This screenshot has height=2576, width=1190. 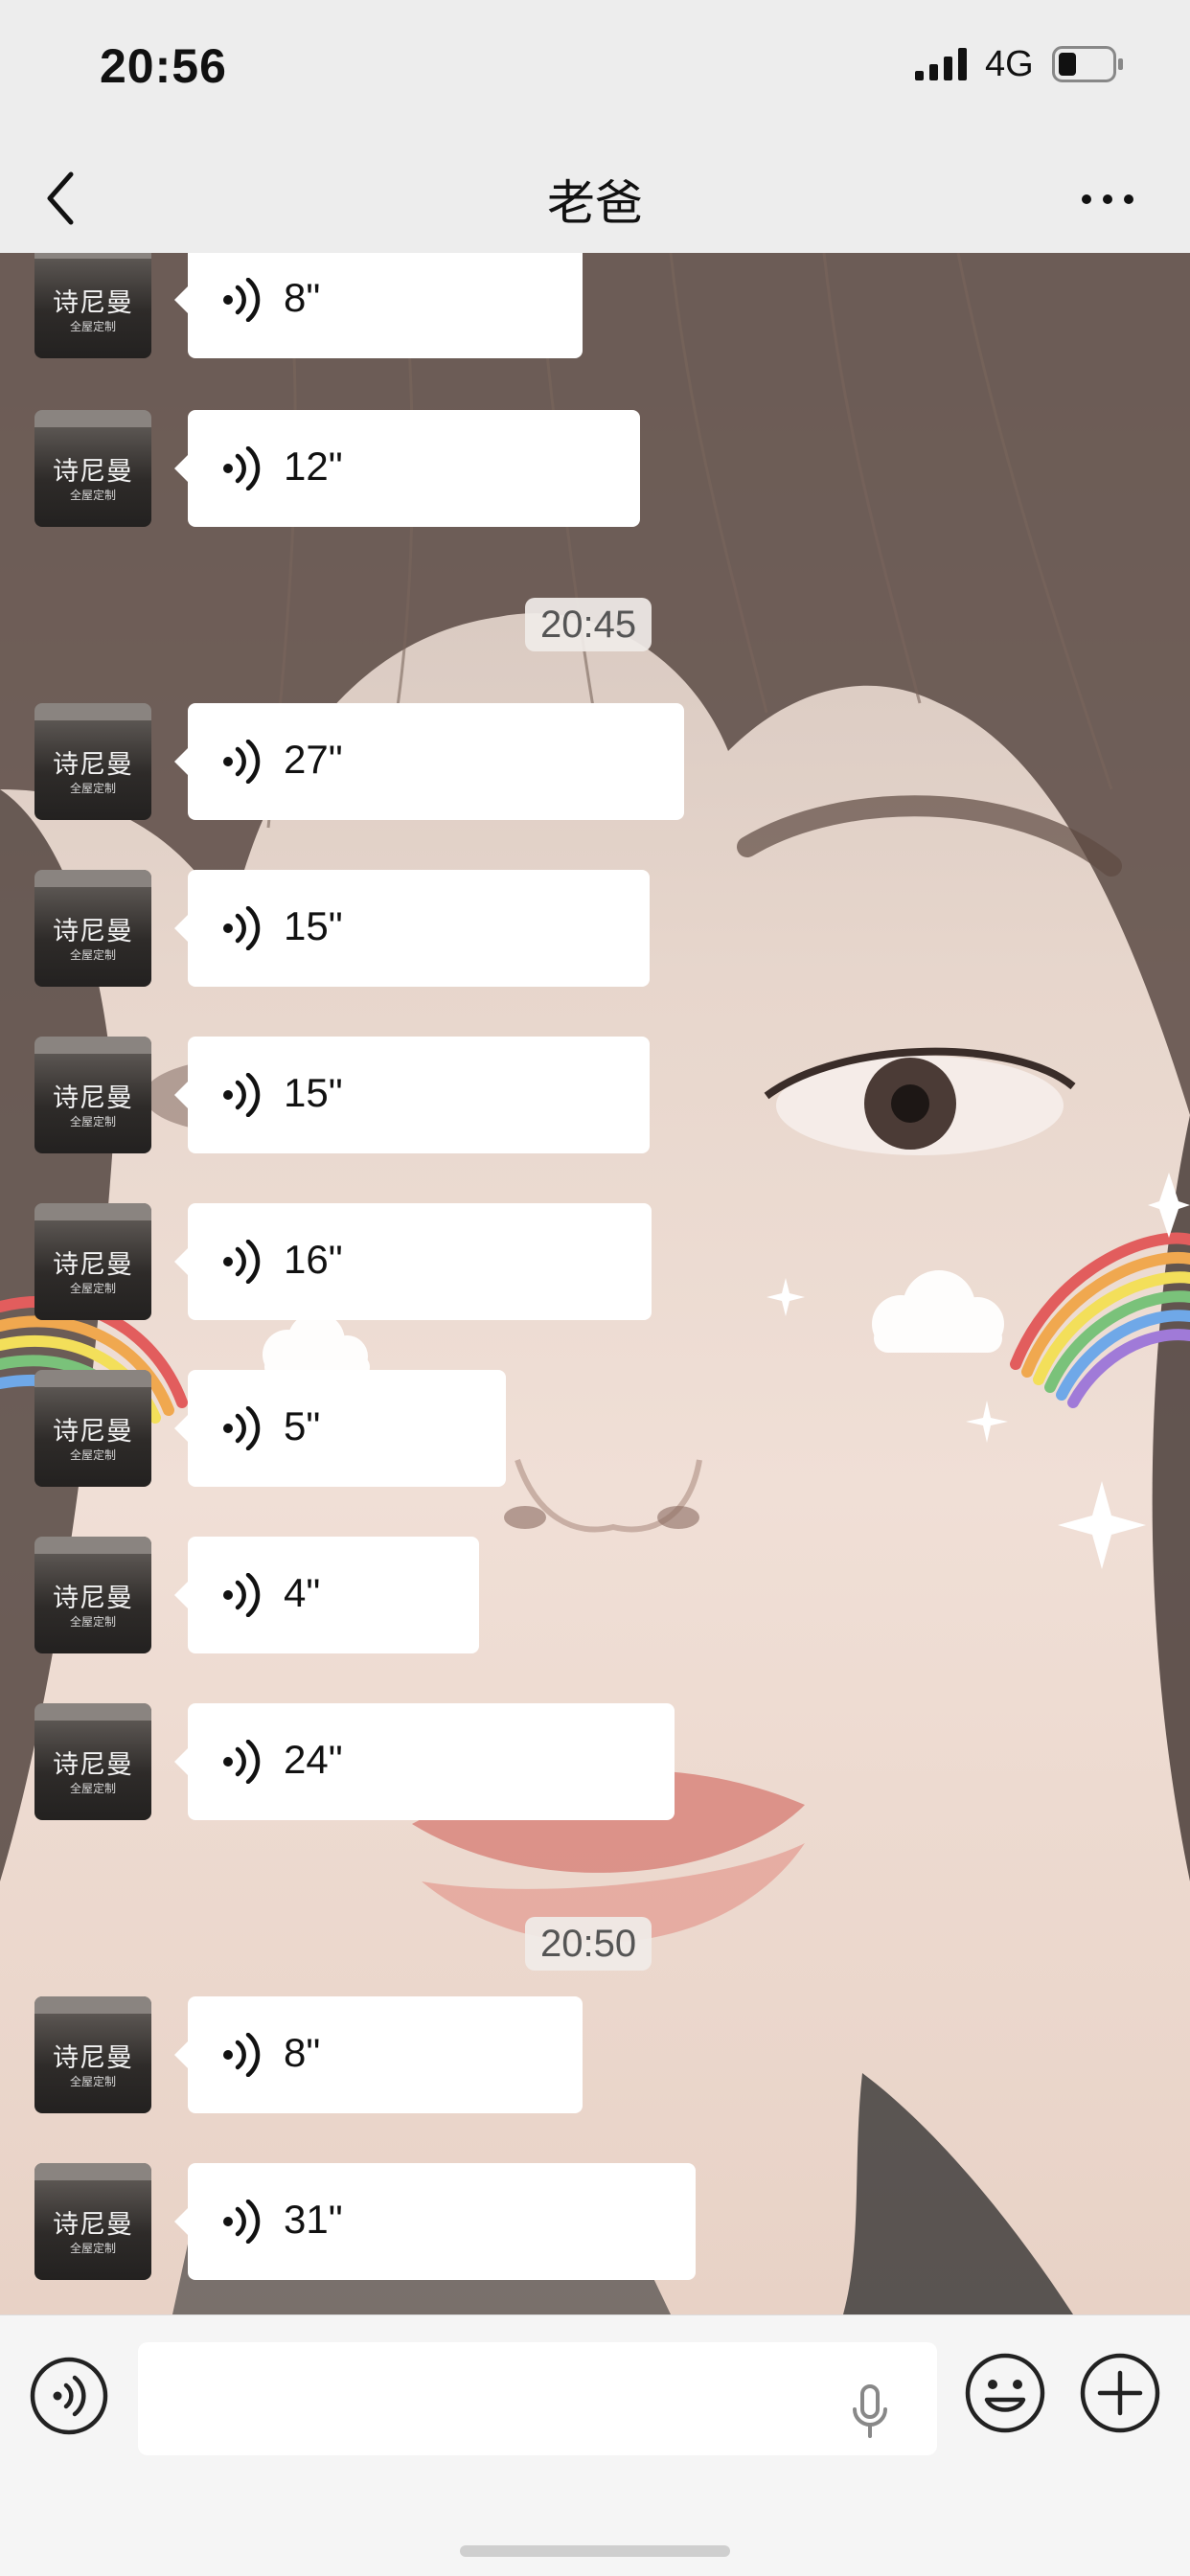 What do you see at coordinates (340, 1428) in the screenshot?
I see `voice-message-bubble: 5"` at bounding box center [340, 1428].